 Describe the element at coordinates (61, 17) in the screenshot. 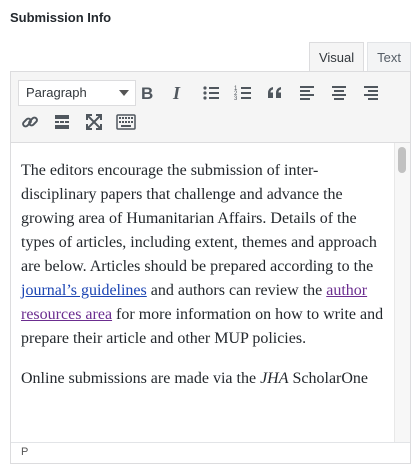

I see `section-title: Submission Info` at that location.